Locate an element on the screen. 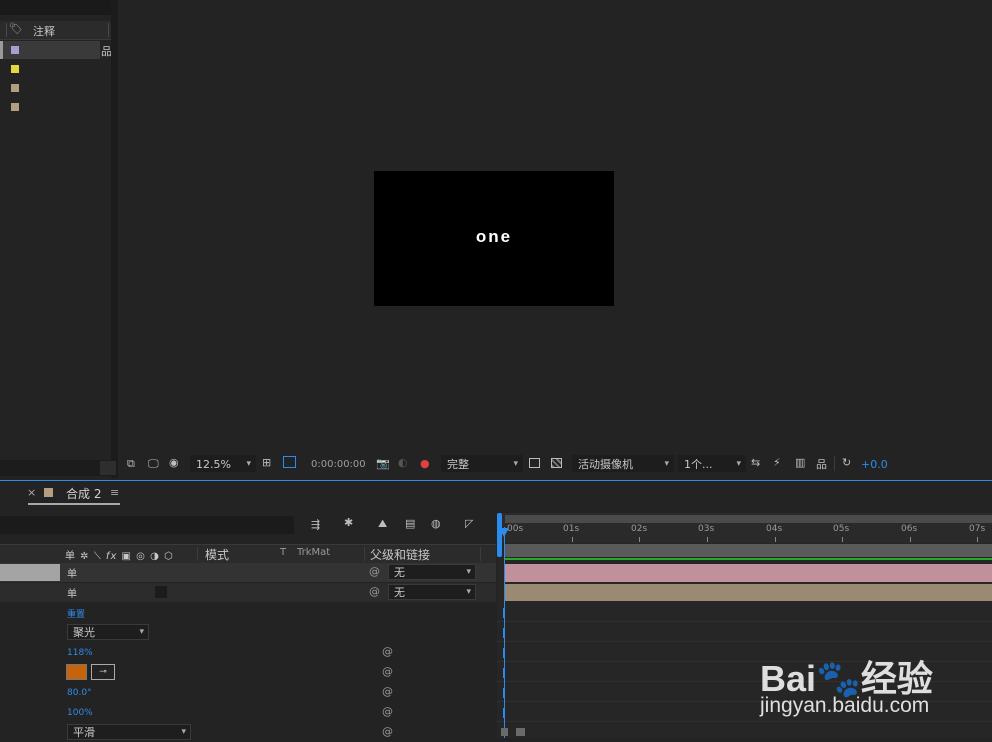 This screenshot has height=742, width=992. ruler-label: 05s is located at coordinates (841, 529).